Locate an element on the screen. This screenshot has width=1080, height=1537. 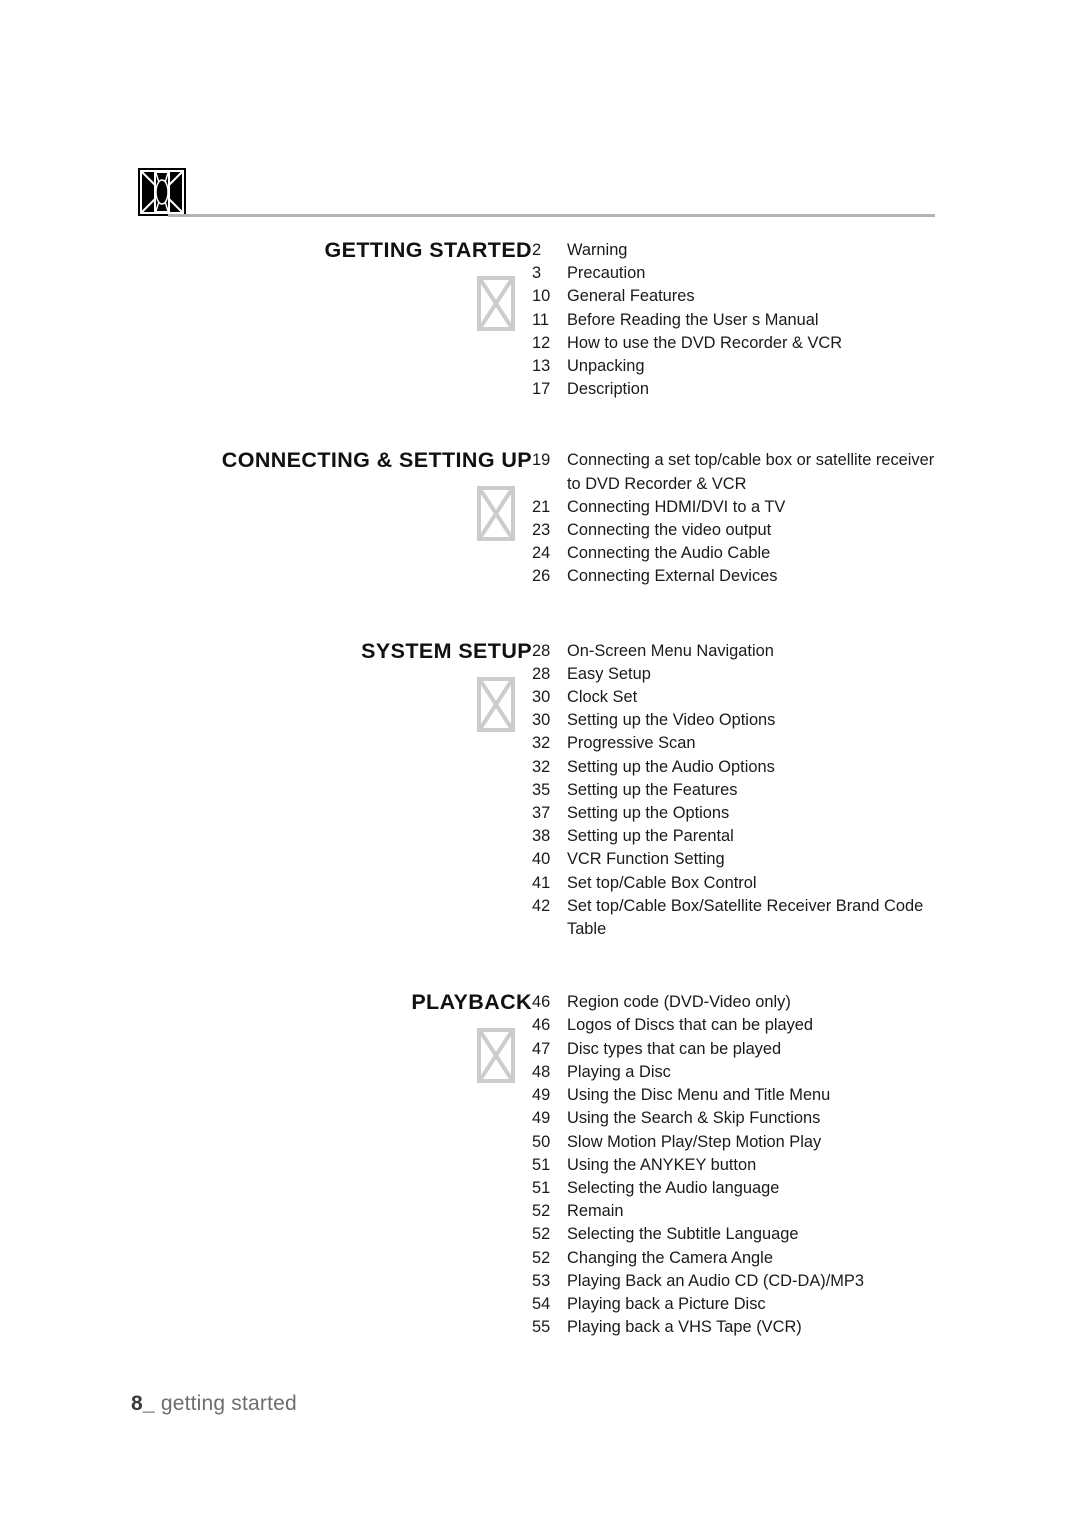
toc-entry-title: Region code (DVD-Video only) is located at coordinates (679, 1002).